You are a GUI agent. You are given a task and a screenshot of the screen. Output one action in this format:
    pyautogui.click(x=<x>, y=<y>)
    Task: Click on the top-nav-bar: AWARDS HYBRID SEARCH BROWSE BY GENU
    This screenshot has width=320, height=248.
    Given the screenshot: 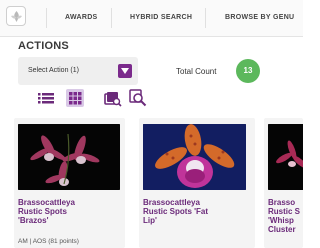 What is the action you would take?
    pyautogui.click(x=151, y=18)
    